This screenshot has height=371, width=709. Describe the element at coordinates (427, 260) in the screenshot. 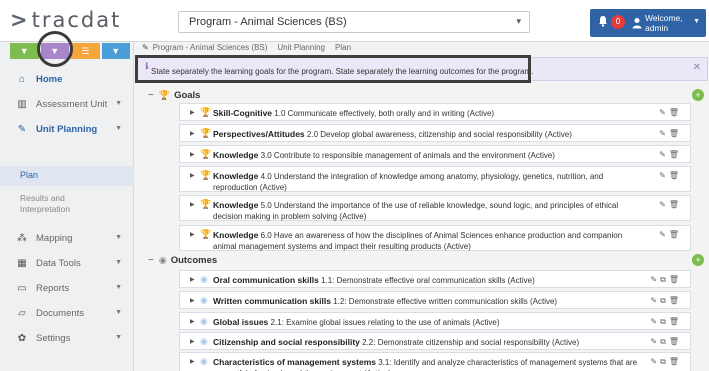

I see `outcomes-section-header: − ◉ Outcomes +` at that location.